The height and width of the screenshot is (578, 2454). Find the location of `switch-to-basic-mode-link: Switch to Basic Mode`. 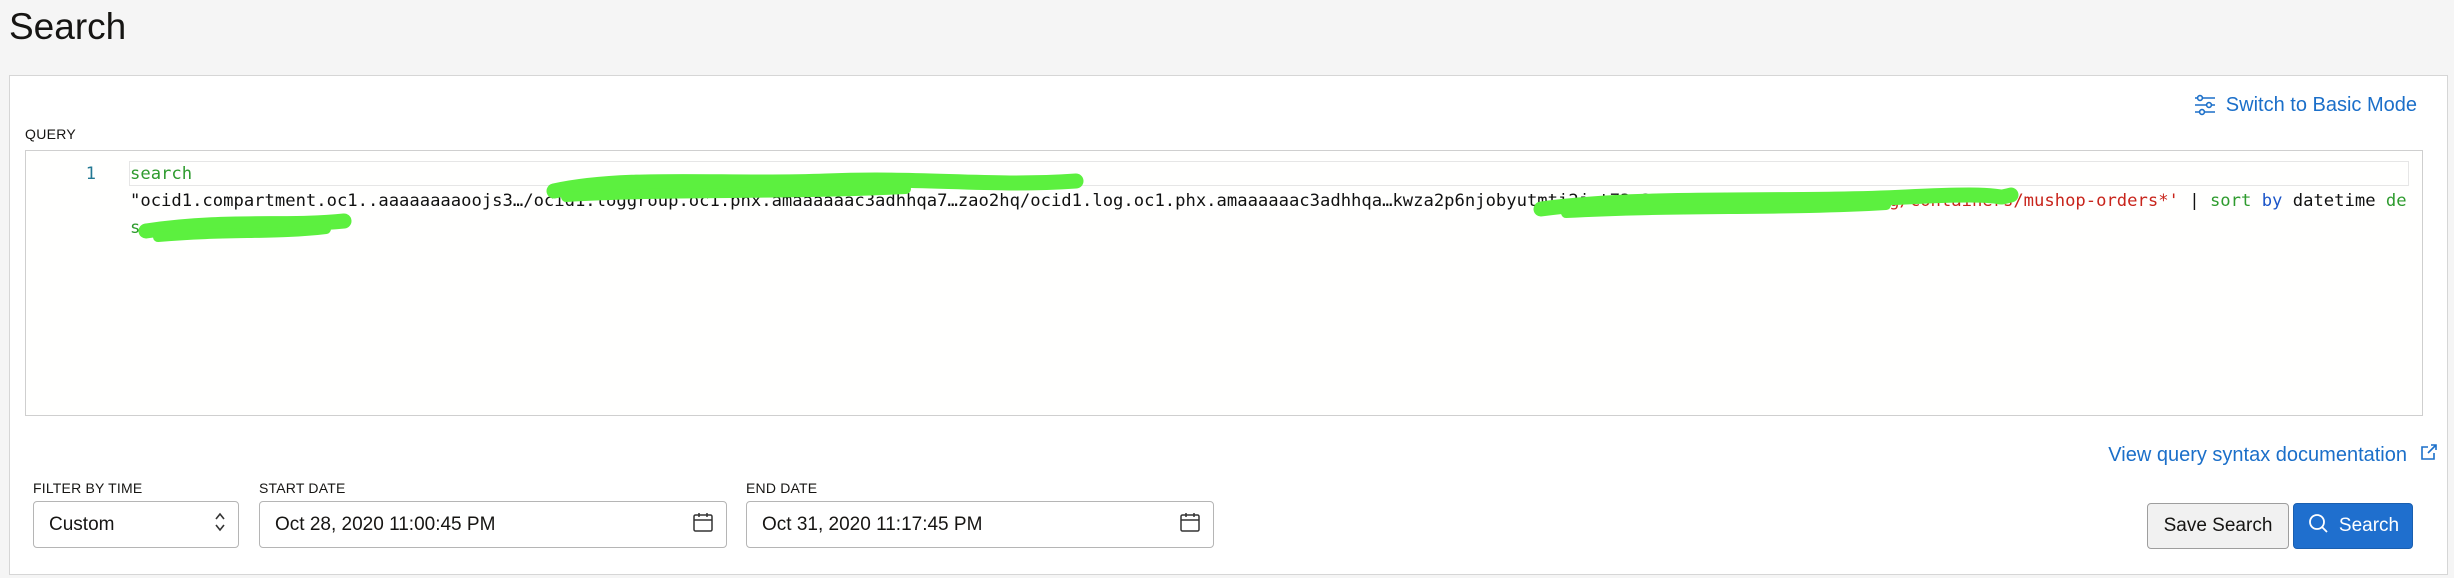

switch-to-basic-mode-link: Switch to Basic Mode is located at coordinates (2305, 105).